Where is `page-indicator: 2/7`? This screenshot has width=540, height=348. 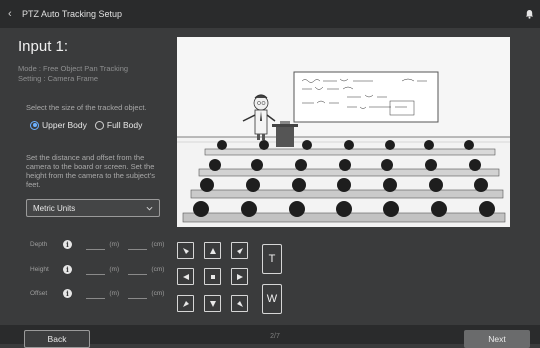
page-indicator: 2/7 is located at coordinates (275, 336).